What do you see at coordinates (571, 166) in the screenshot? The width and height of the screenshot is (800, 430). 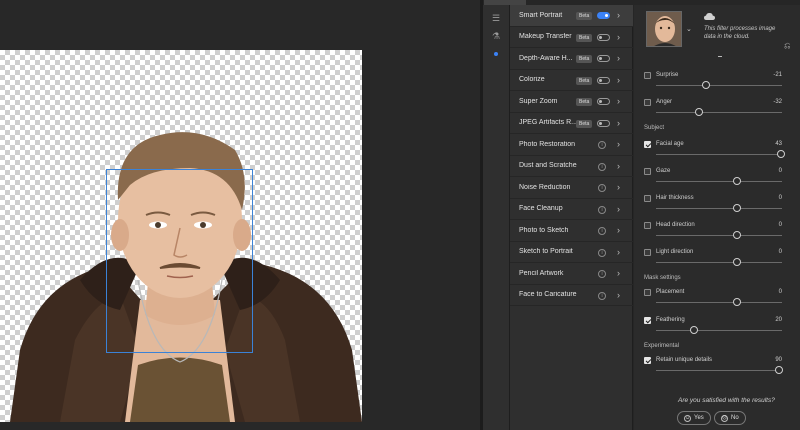 I see `filter-item: Dust and Scratches i ›` at bounding box center [571, 166].